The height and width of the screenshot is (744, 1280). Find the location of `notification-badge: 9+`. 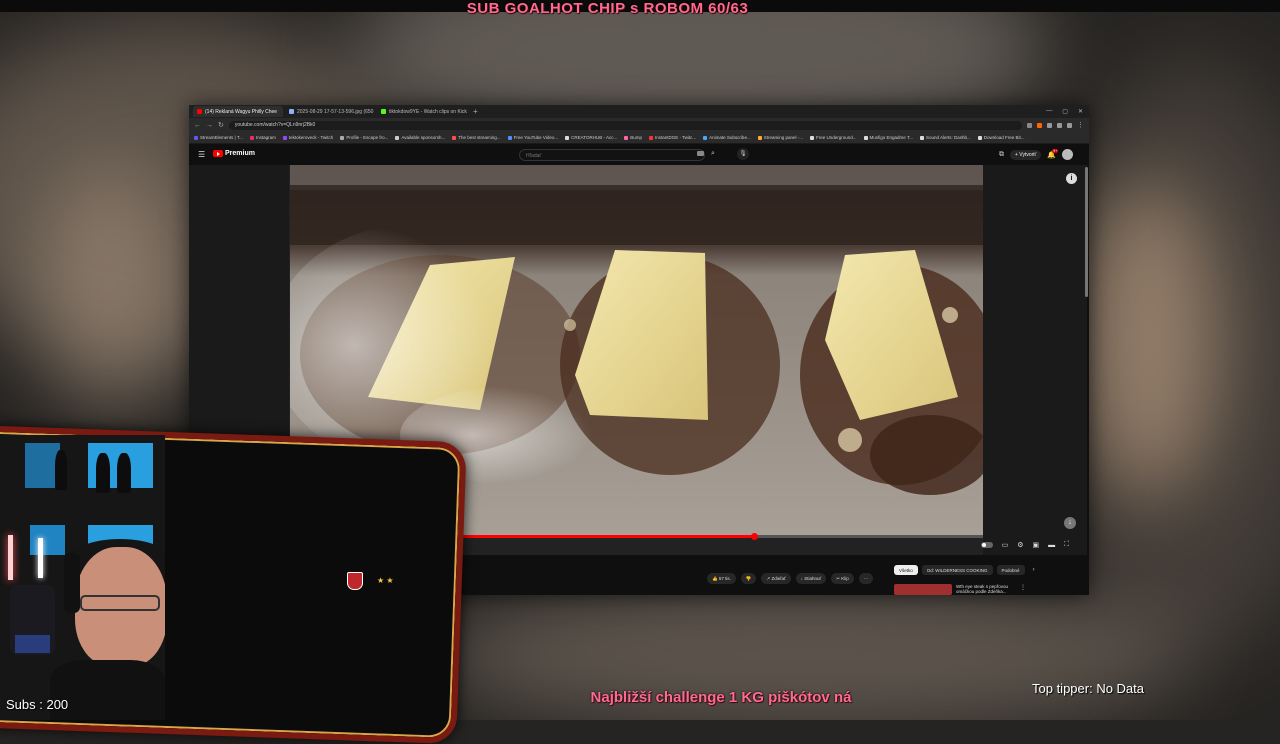

notification-badge: 9+ is located at coordinates (1055, 150).